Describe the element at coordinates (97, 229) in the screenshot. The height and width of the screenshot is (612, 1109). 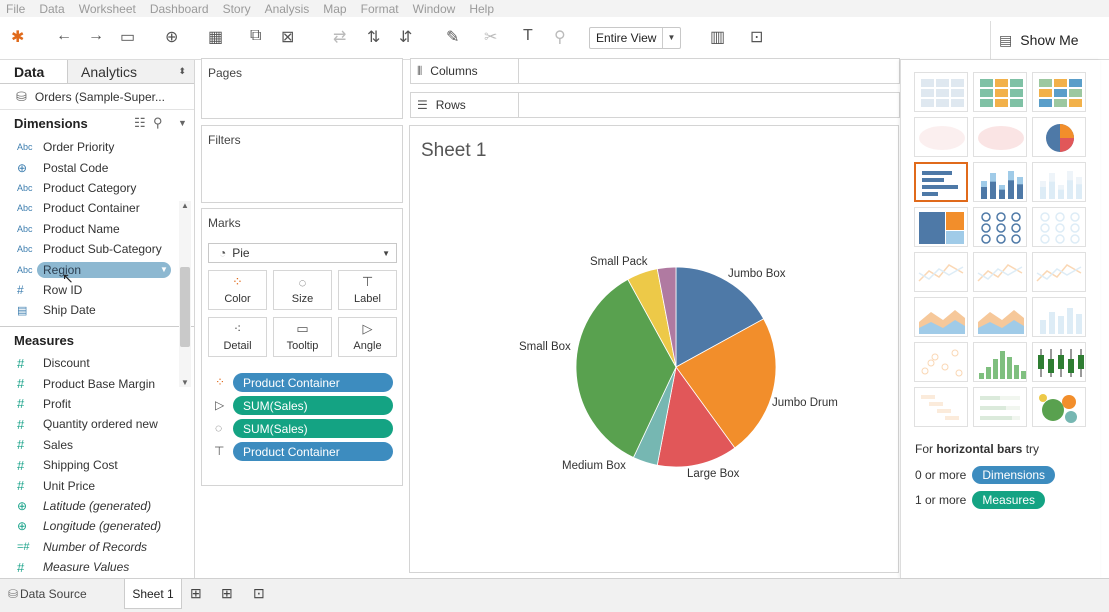
I see `dimension-field: Abc Product Name` at that location.